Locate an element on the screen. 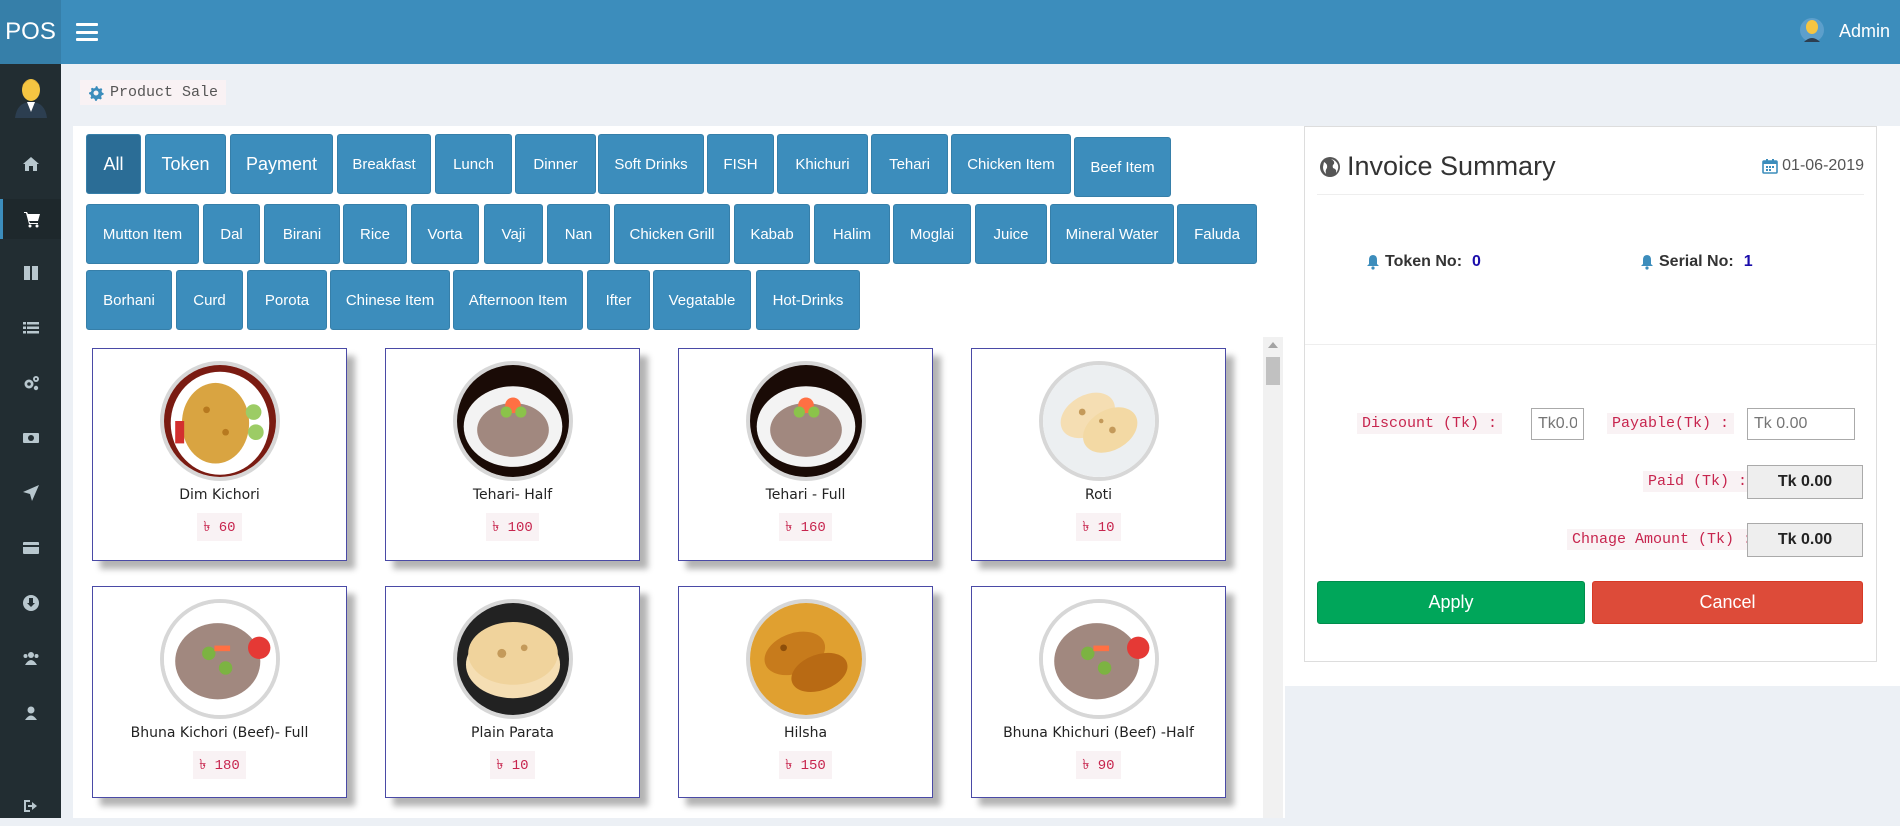  sidebar-item-money is located at coordinates (30, 438).